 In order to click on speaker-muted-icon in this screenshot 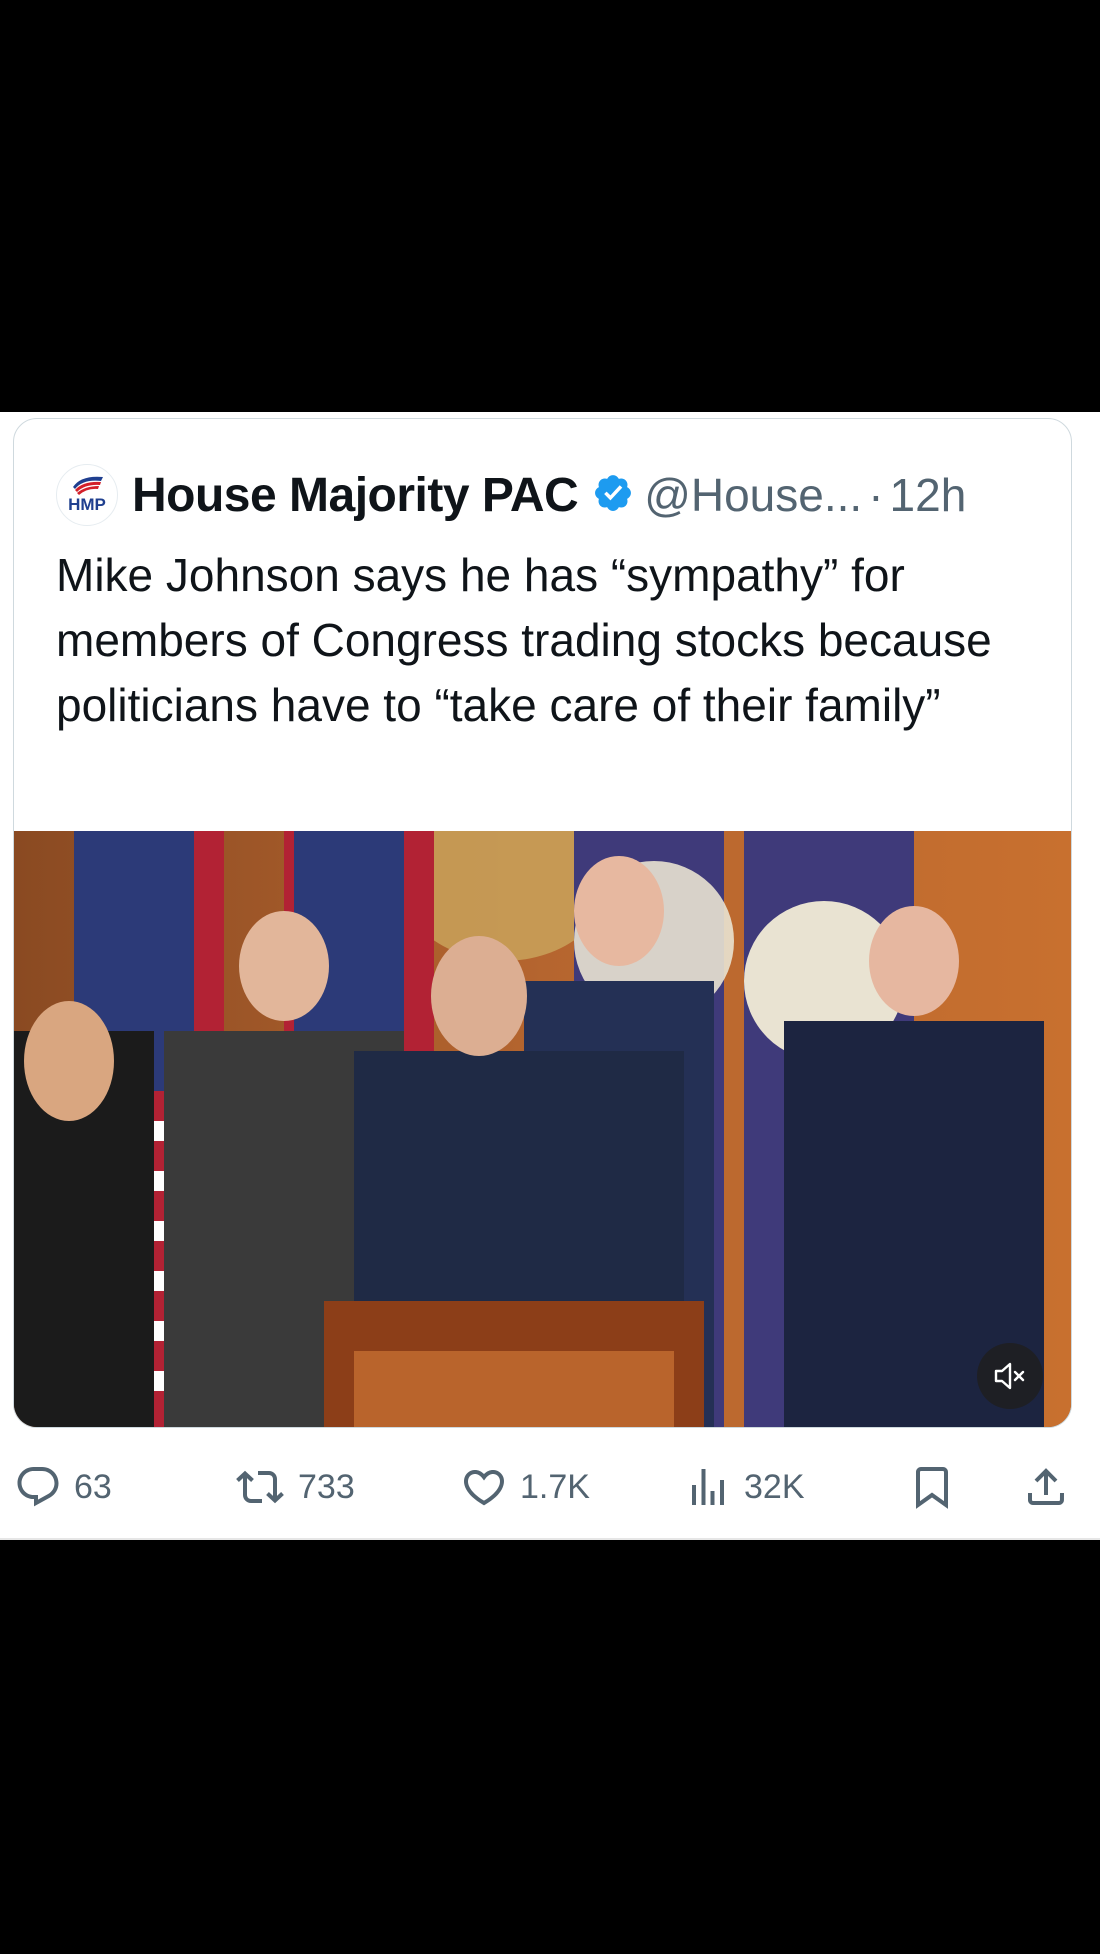, I will do `click(1009, 1376)`.